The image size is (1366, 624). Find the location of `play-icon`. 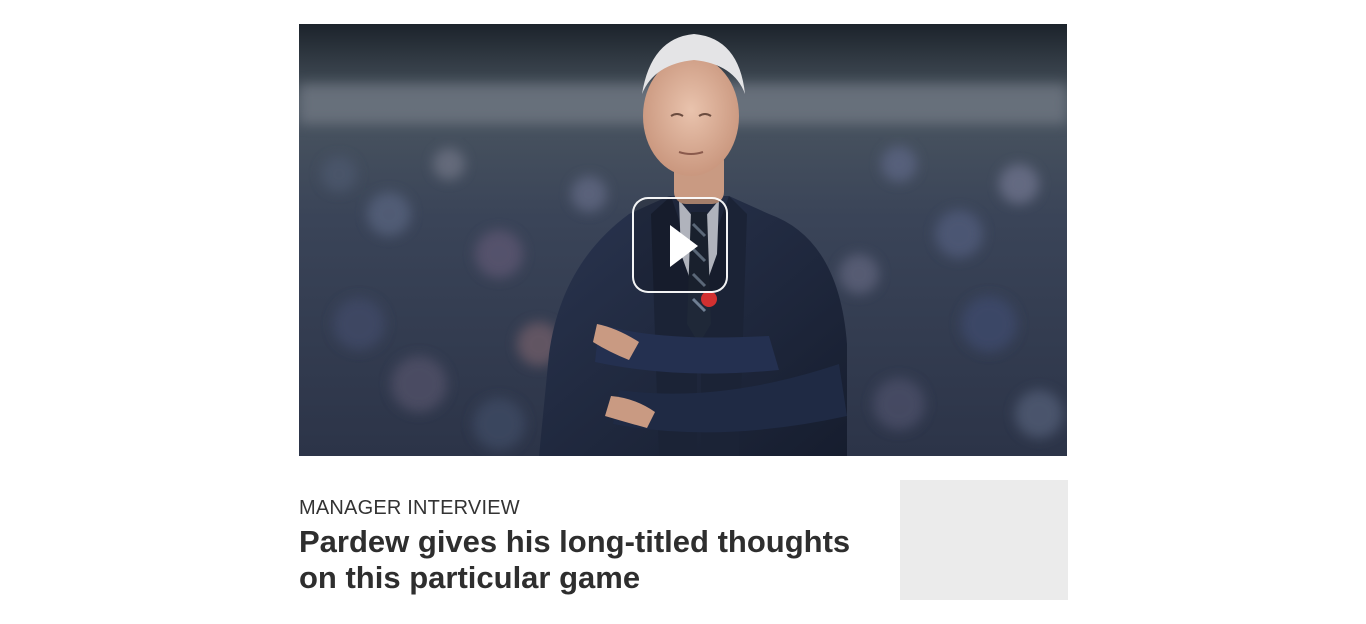

play-icon is located at coordinates (684, 246).